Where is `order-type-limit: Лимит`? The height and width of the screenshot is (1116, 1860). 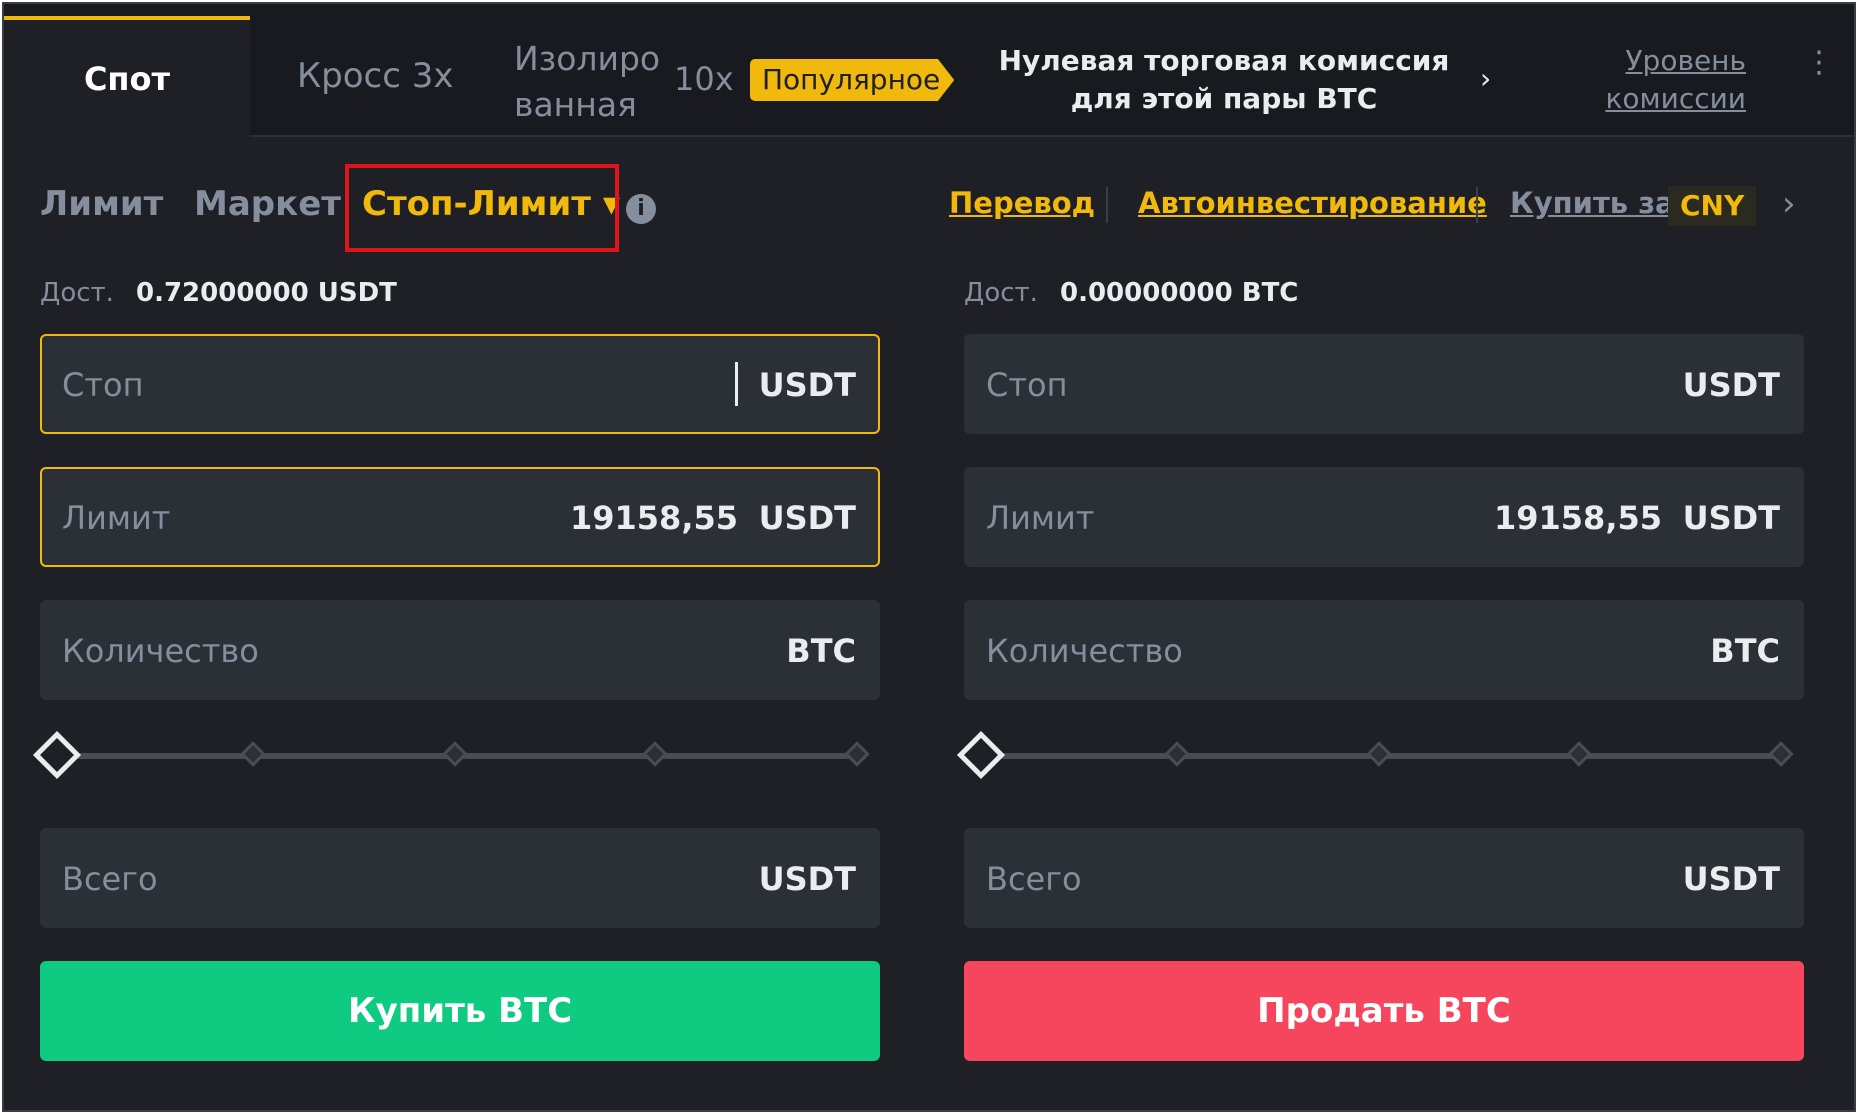
order-type-limit: Лимит is located at coordinates (101, 204).